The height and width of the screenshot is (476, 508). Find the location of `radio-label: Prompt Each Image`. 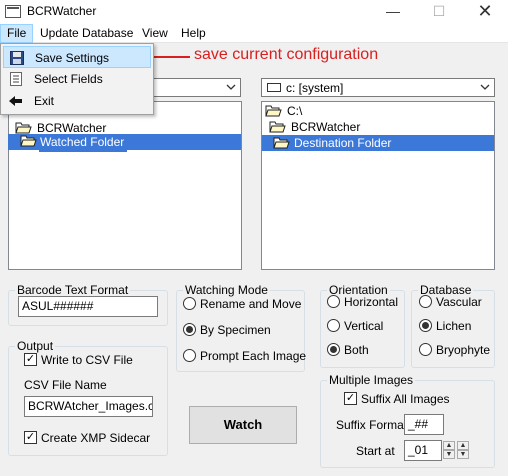

radio-label: Prompt Each Image is located at coordinates (253, 356).